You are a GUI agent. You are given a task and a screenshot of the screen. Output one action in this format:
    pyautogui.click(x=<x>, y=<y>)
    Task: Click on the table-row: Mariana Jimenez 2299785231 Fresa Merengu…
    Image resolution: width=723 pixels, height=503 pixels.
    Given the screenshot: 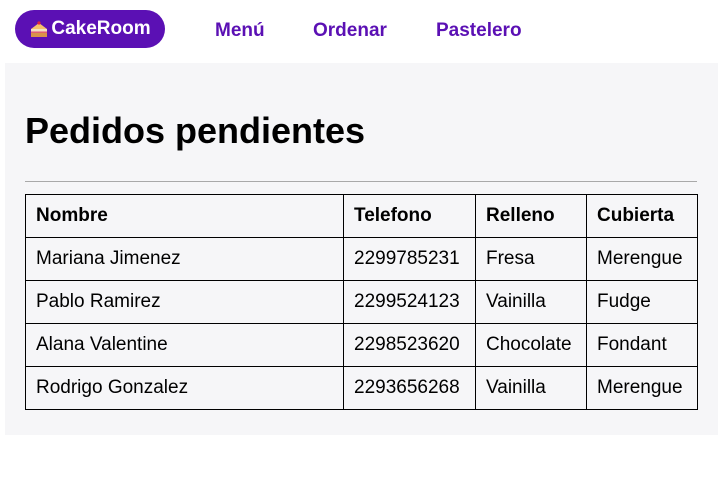 What is the action you would take?
    pyautogui.click(x=361, y=259)
    